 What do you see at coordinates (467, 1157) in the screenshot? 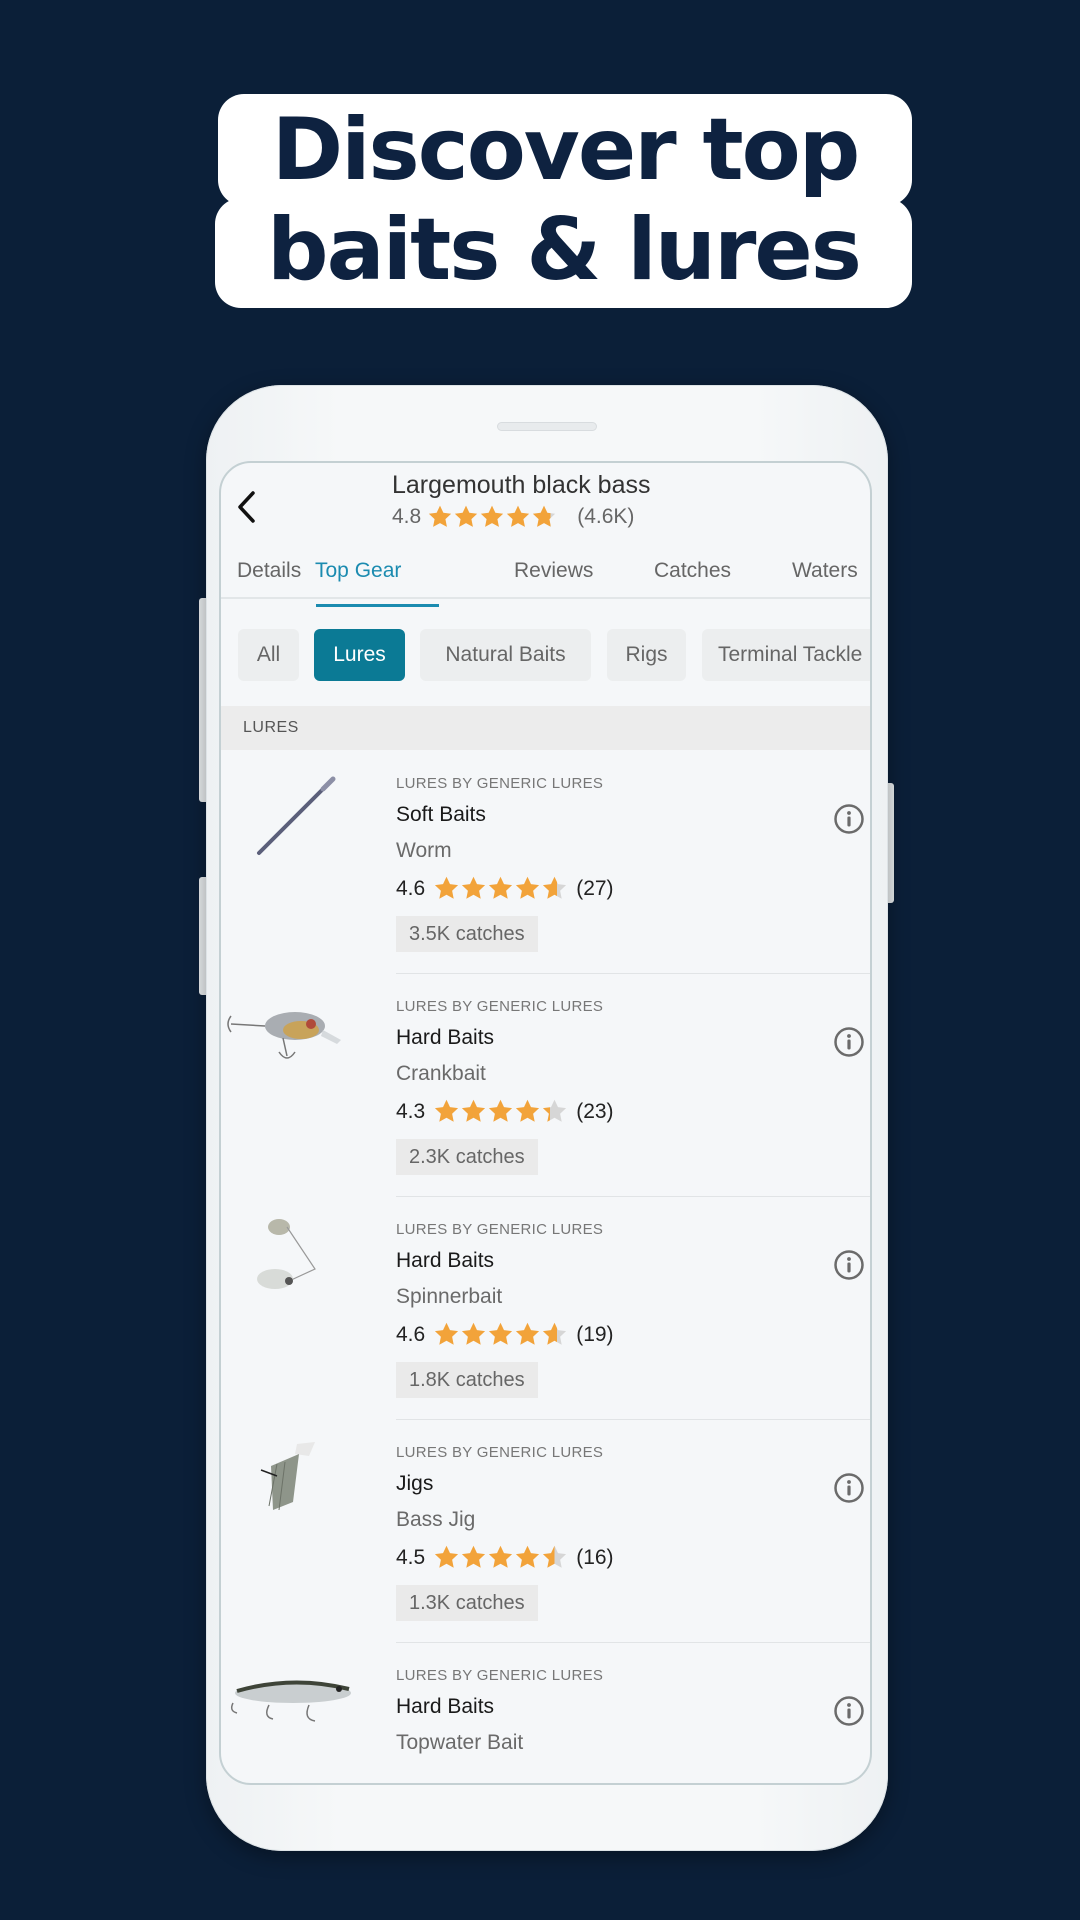
I see `item-catches-badge: 2.3K catches` at bounding box center [467, 1157].